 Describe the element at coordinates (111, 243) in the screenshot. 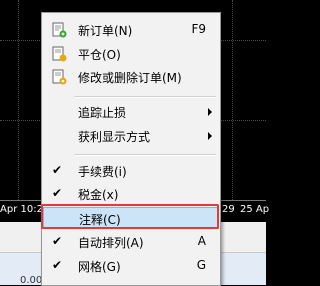

I see `menu-item-label: 自动排列(A)` at that location.